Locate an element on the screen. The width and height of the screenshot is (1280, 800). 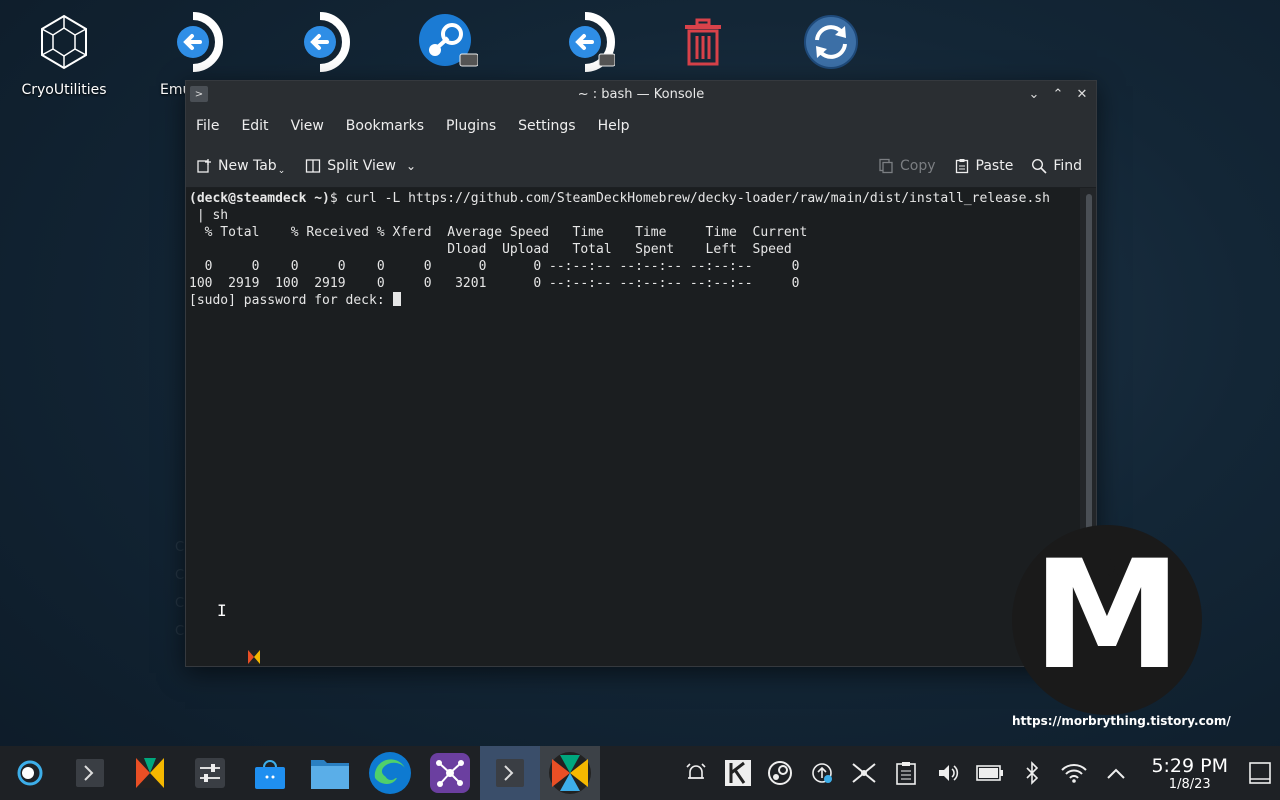
terminal-sudo-prompt: [sudo] password for deck: is located at coordinates (291, 300).